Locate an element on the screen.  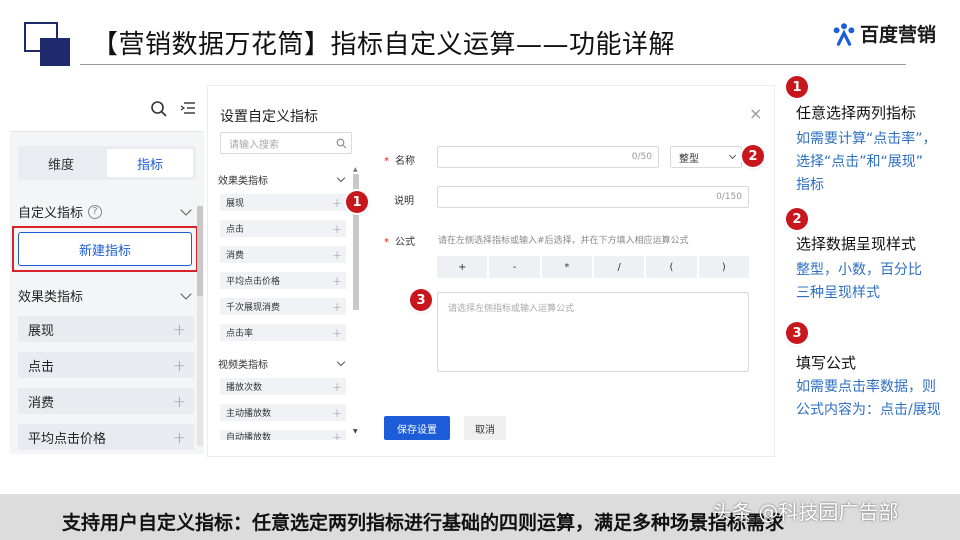
metric-option: 点击率 + is located at coordinates (283, 332).